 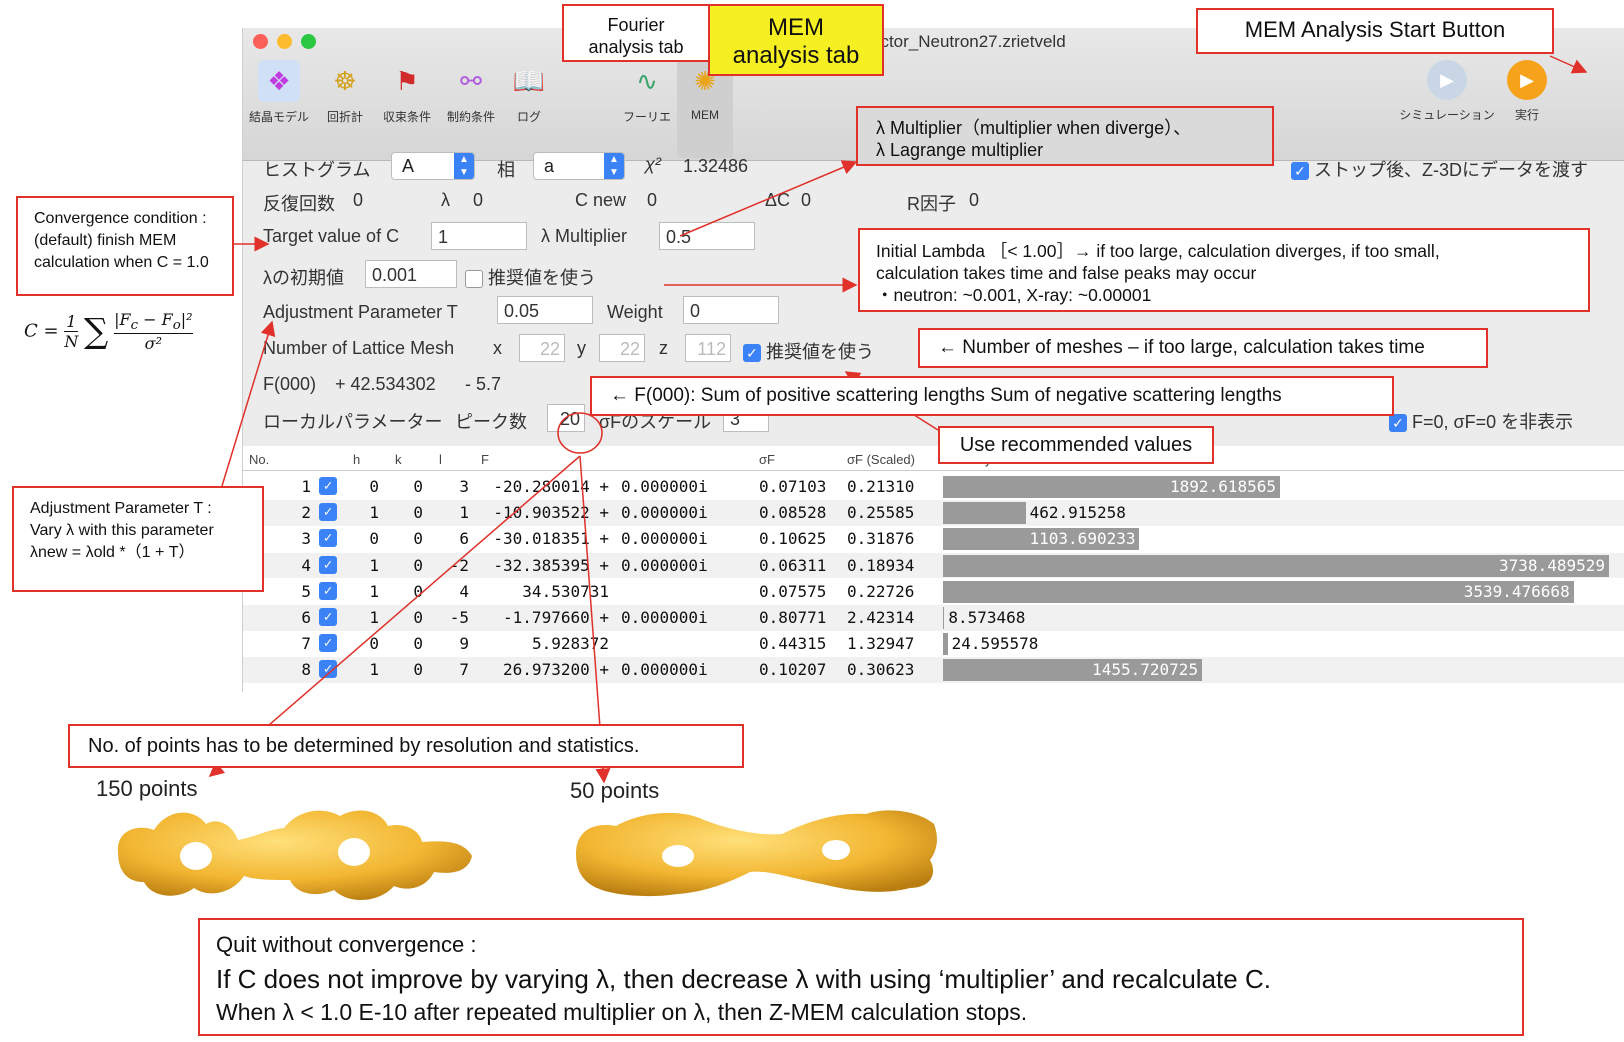 I want to click on toolbar-log: 📖 ログ, so click(x=529, y=92).